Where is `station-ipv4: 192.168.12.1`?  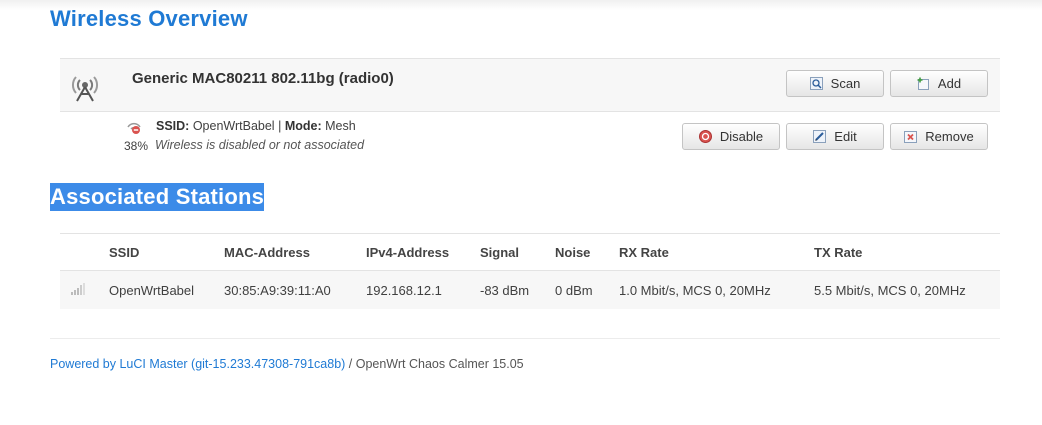
station-ipv4: 192.168.12.1 is located at coordinates (423, 289).